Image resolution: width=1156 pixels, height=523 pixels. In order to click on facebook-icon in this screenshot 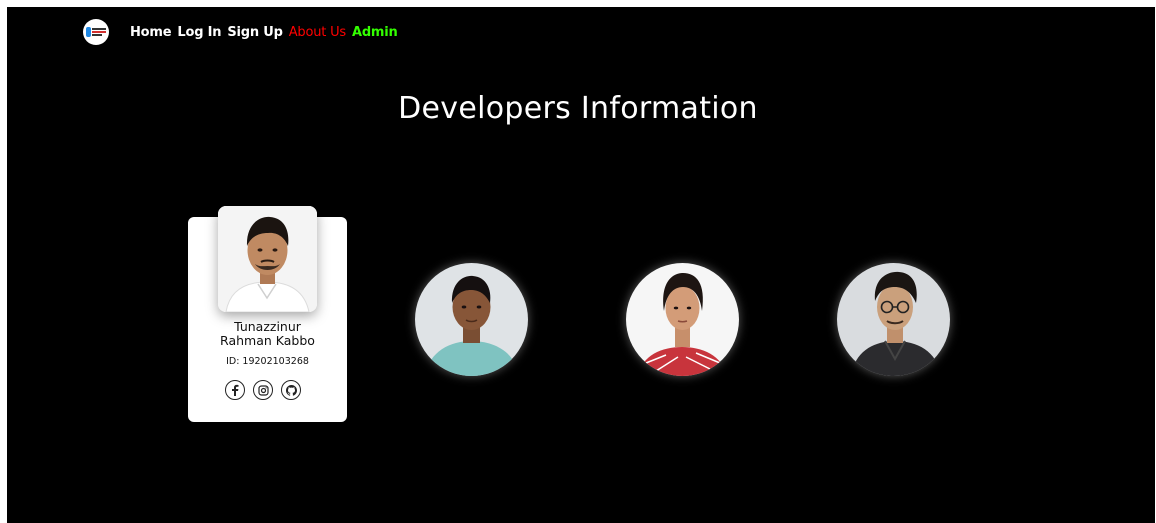, I will do `click(235, 390)`.